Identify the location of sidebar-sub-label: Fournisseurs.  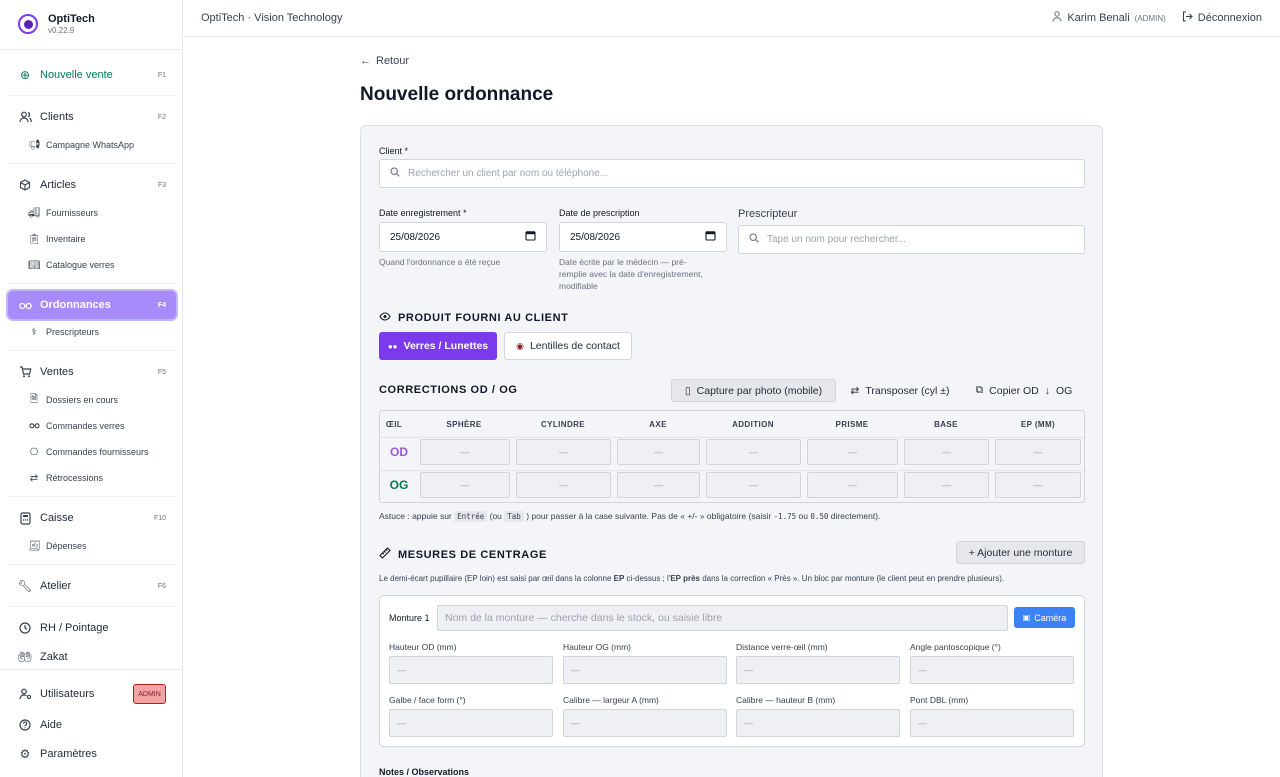
(72, 213).